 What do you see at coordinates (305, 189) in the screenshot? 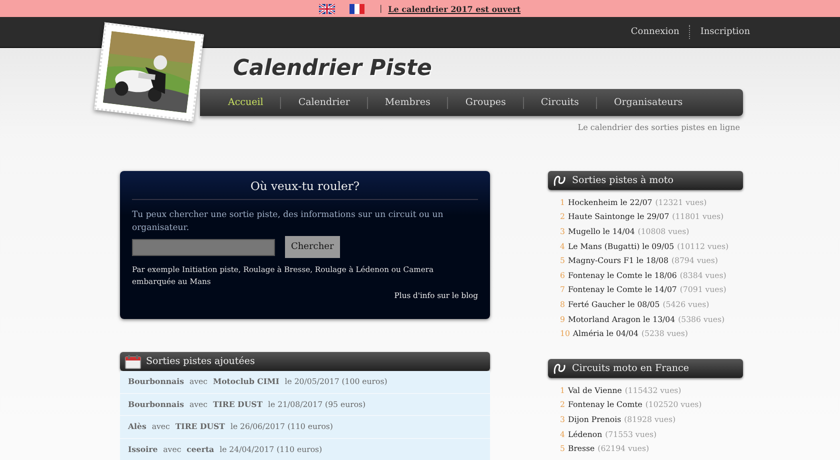
I see `panel-title: Où veux-tu rouler?` at bounding box center [305, 189].